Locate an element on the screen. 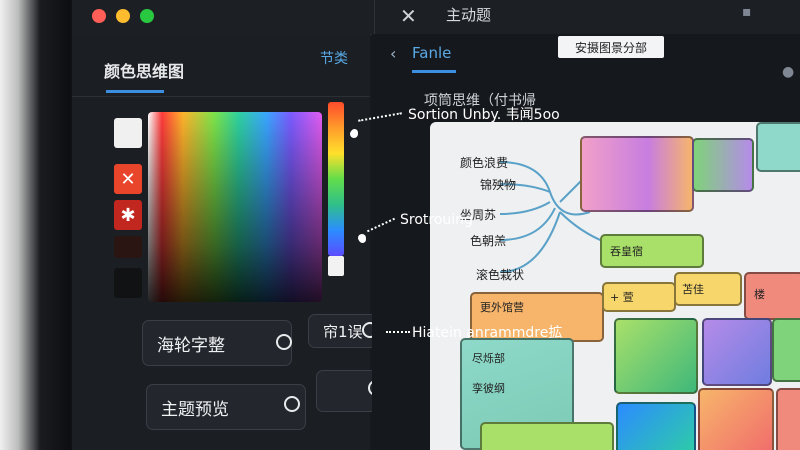 The image size is (800, 450). branch-label: 锦殃物 is located at coordinates (498, 185).